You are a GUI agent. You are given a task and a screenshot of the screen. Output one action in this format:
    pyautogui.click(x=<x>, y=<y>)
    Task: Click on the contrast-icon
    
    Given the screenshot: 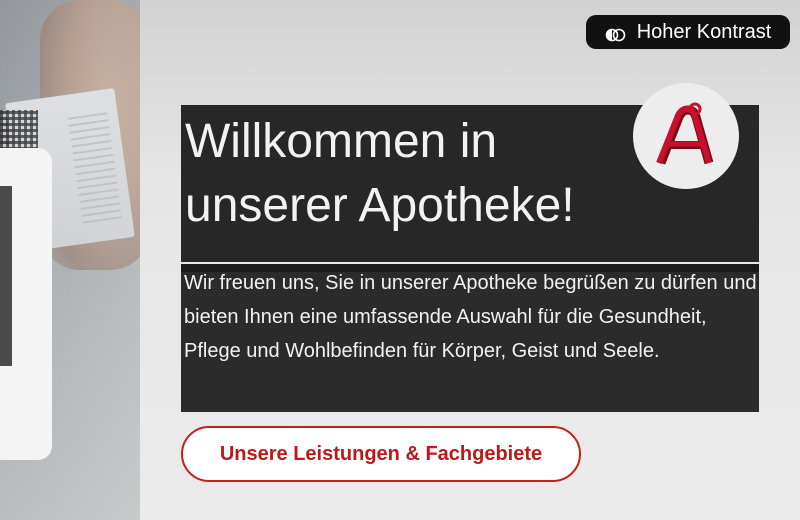 What is the action you would take?
    pyautogui.click(x=616, y=33)
    